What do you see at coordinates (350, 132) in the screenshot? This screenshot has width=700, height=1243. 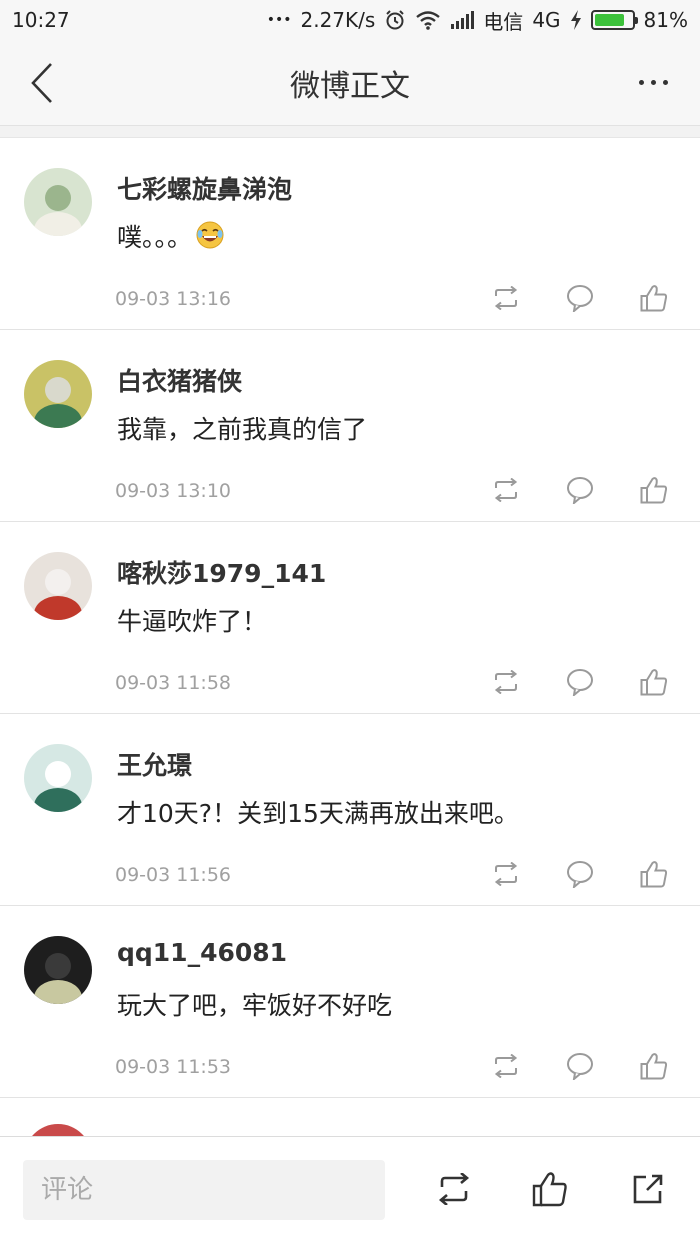 I see `list-top-divider` at bounding box center [350, 132].